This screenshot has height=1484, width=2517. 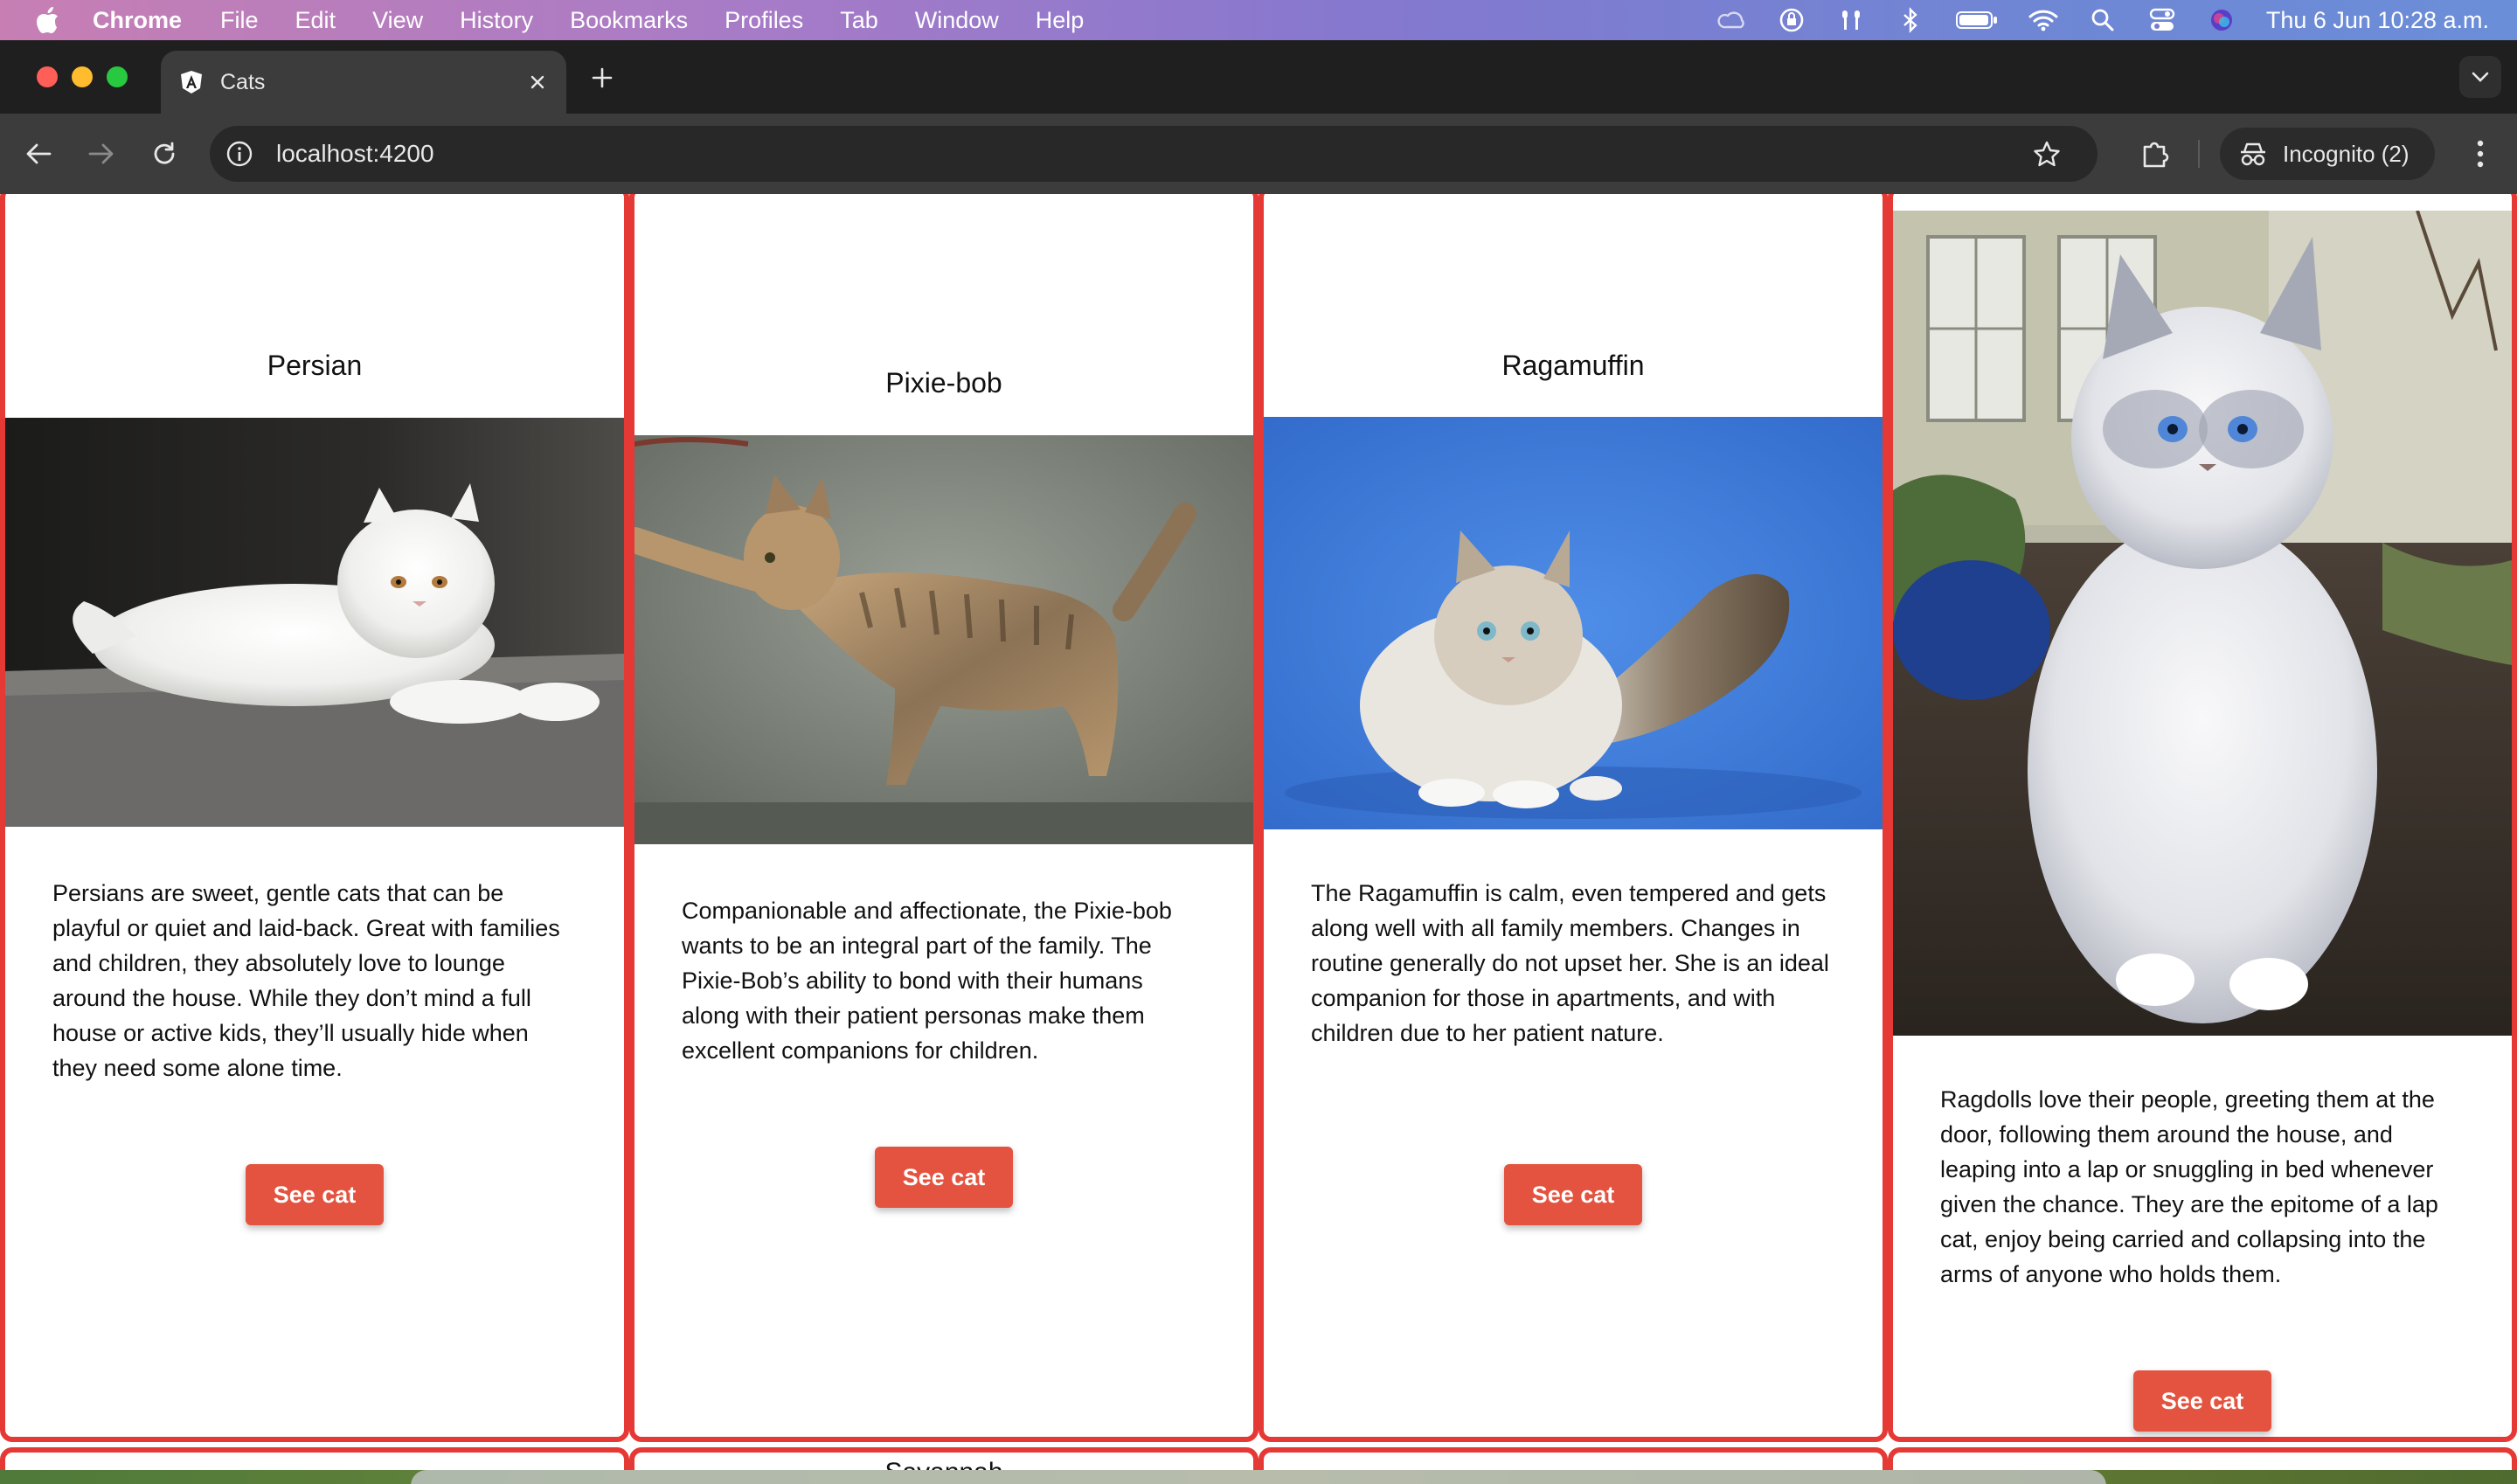 I want to click on incognito-profile-button: Incognito (2), so click(x=2327, y=154).